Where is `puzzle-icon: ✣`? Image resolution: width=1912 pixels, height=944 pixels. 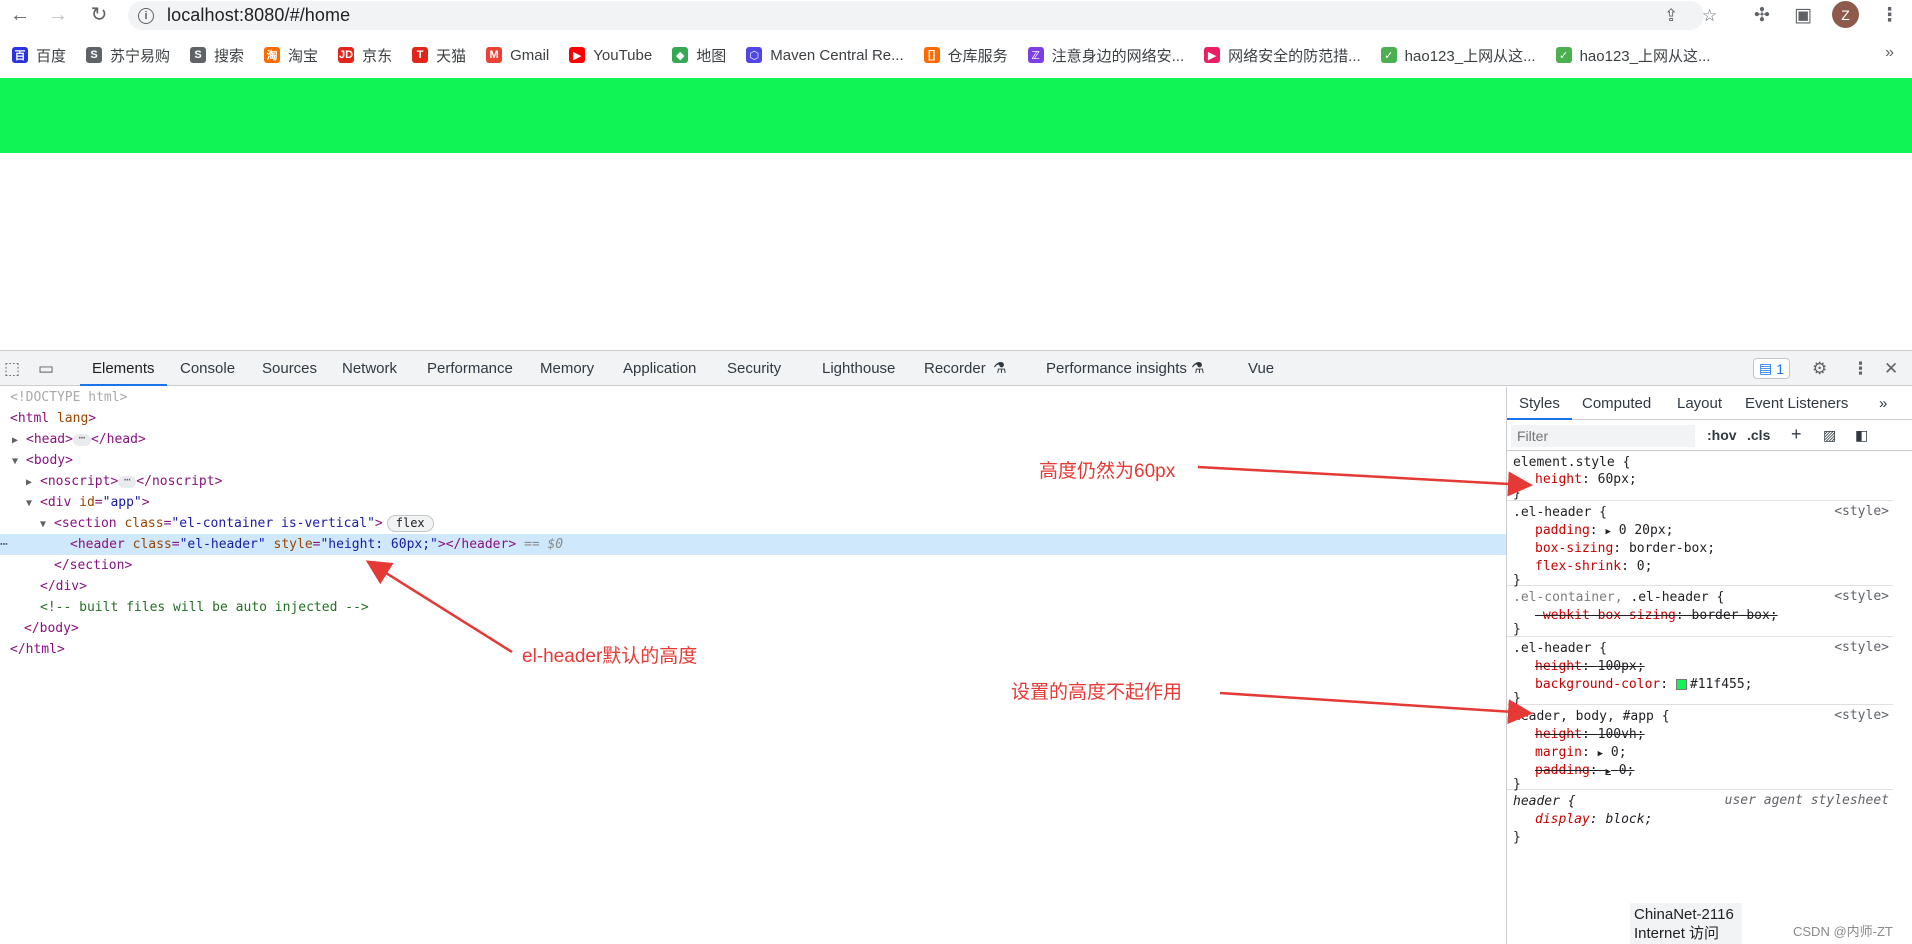
puzzle-icon: ✣ is located at coordinates (1762, 15).